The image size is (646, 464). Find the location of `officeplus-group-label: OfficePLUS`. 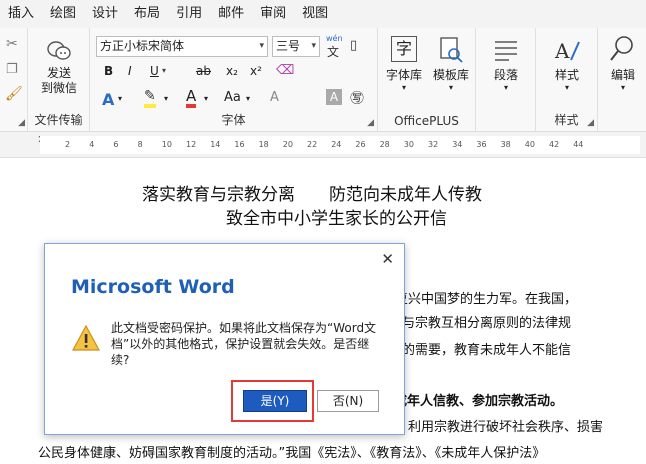

officeplus-group-label: OfficePLUS is located at coordinates (426, 121).